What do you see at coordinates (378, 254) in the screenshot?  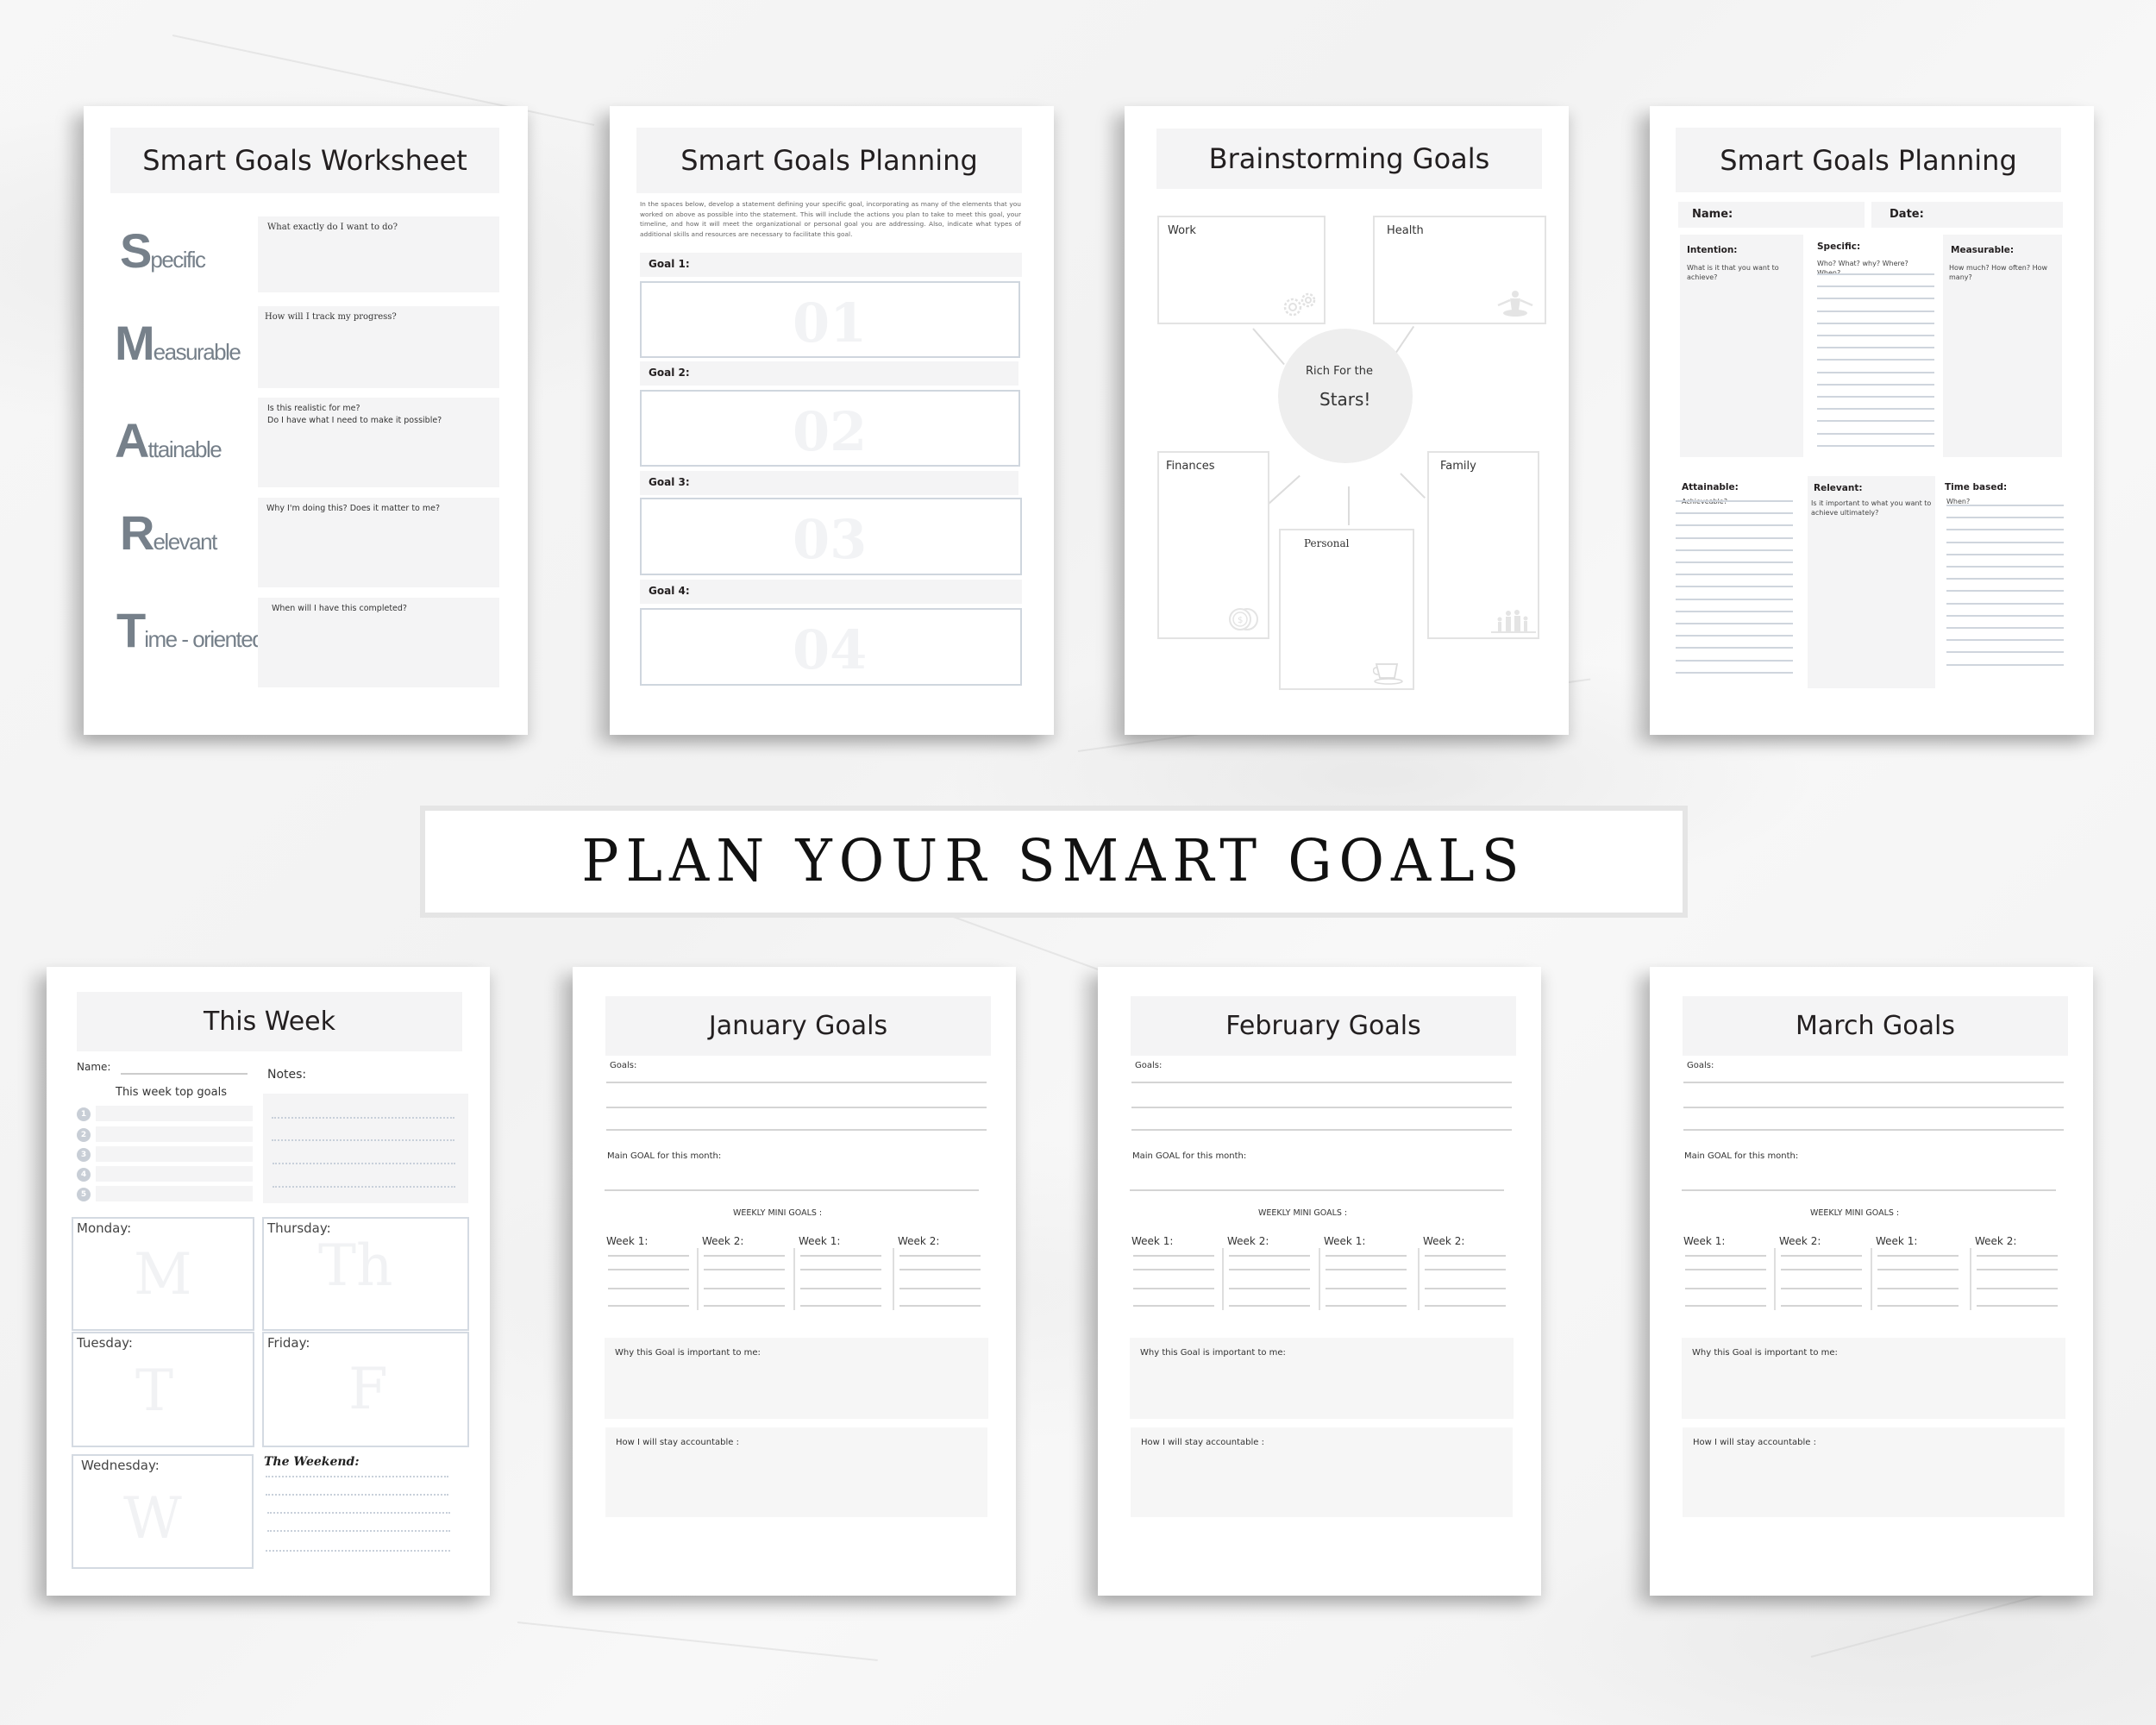 I see `prompt-box-specific: What exactly do I want to do?` at bounding box center [378, 254].